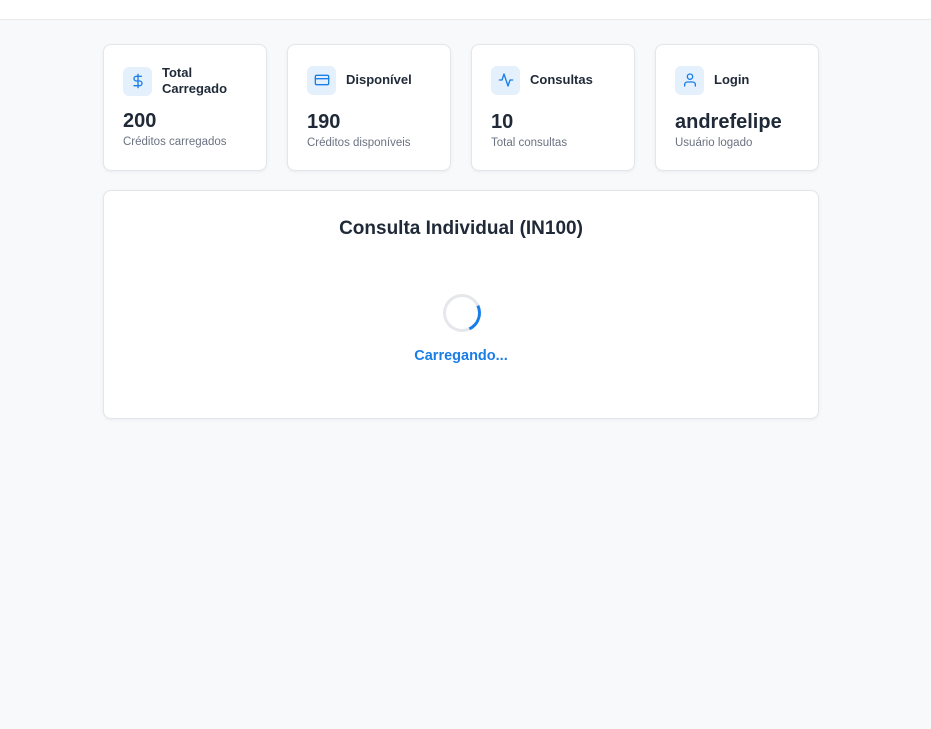  Describe the element at coordinates (529, 143) in the screenshot. I see `card-subtitle: Total consultas` at that location.